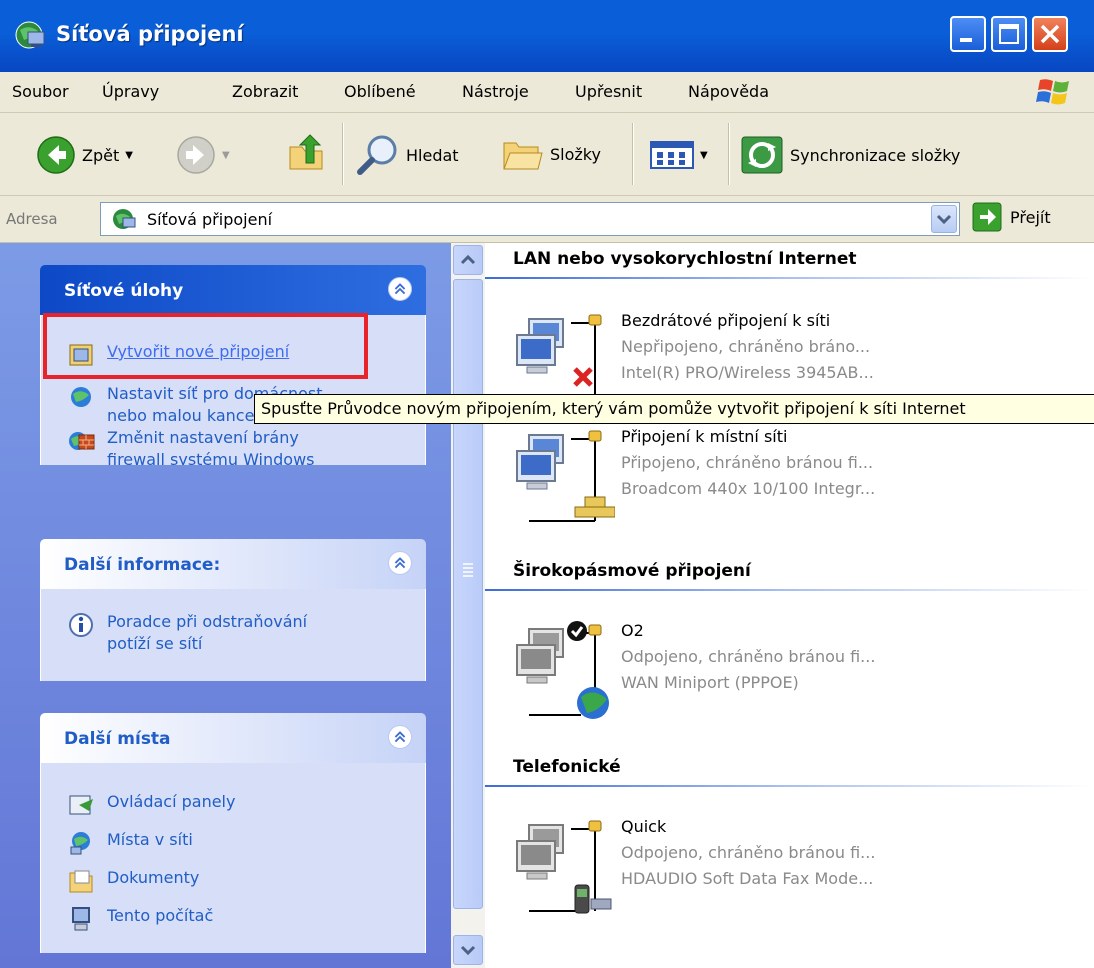  What do you see at coordinates (124, 291) in the screenshot?
I see `network-tasks-title: Síťové úlohy` at bounding box center [124, 291].